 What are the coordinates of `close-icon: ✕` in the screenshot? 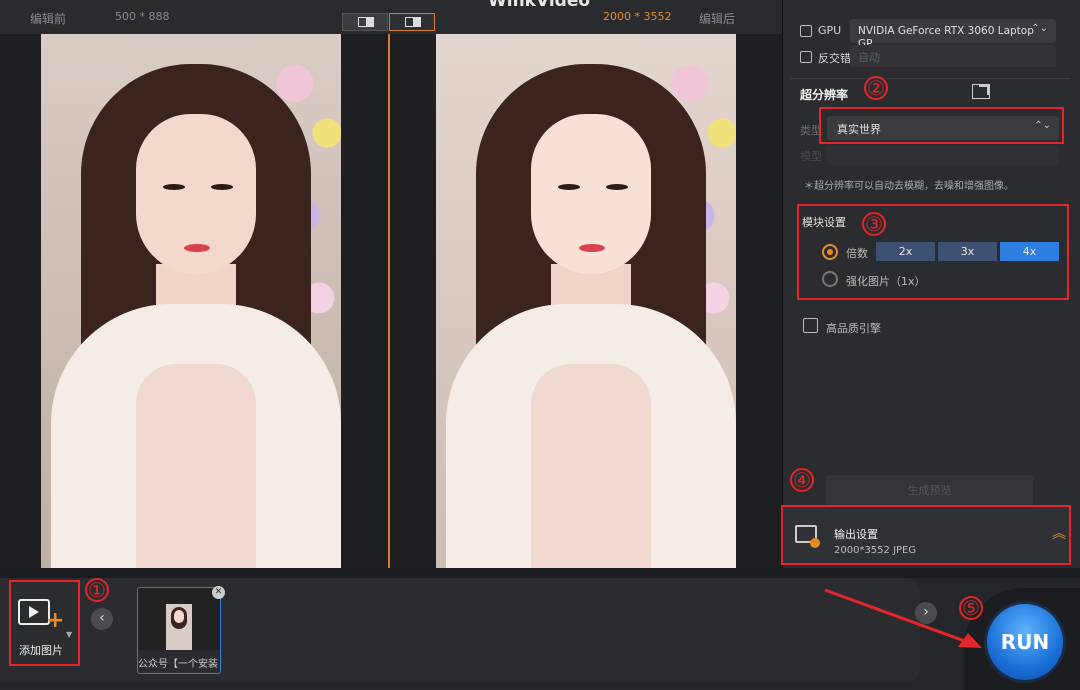 It's located at (218, 592).